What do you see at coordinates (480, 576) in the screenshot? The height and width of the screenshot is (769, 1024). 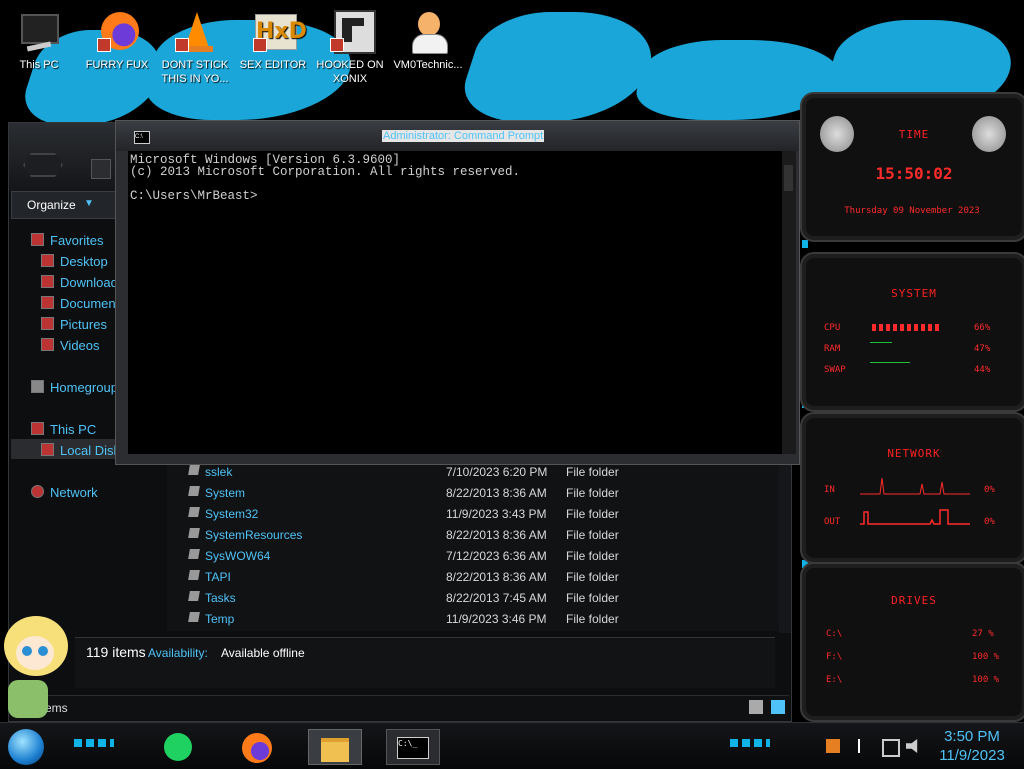 I see `file-row: TAPI 8/22/2013 8:36 AM File folder` at bounding box center [480, 576].